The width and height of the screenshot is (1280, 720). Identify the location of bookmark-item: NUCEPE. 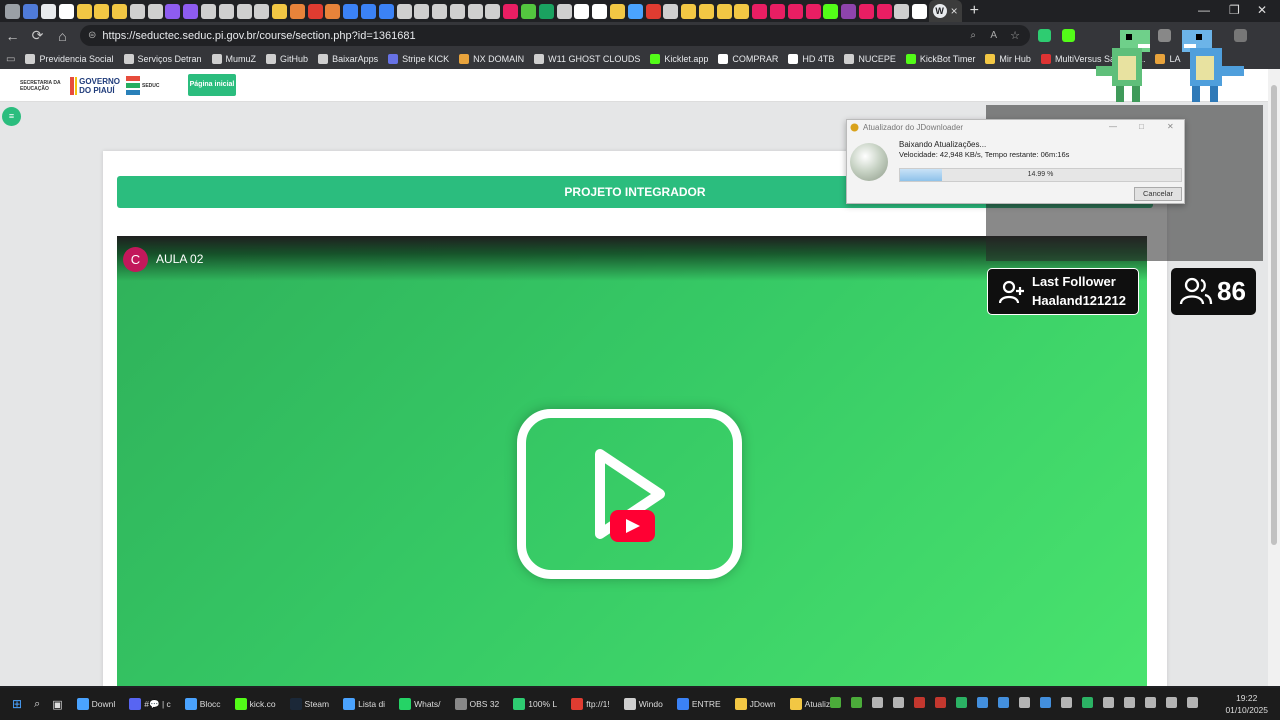
(870, 59).